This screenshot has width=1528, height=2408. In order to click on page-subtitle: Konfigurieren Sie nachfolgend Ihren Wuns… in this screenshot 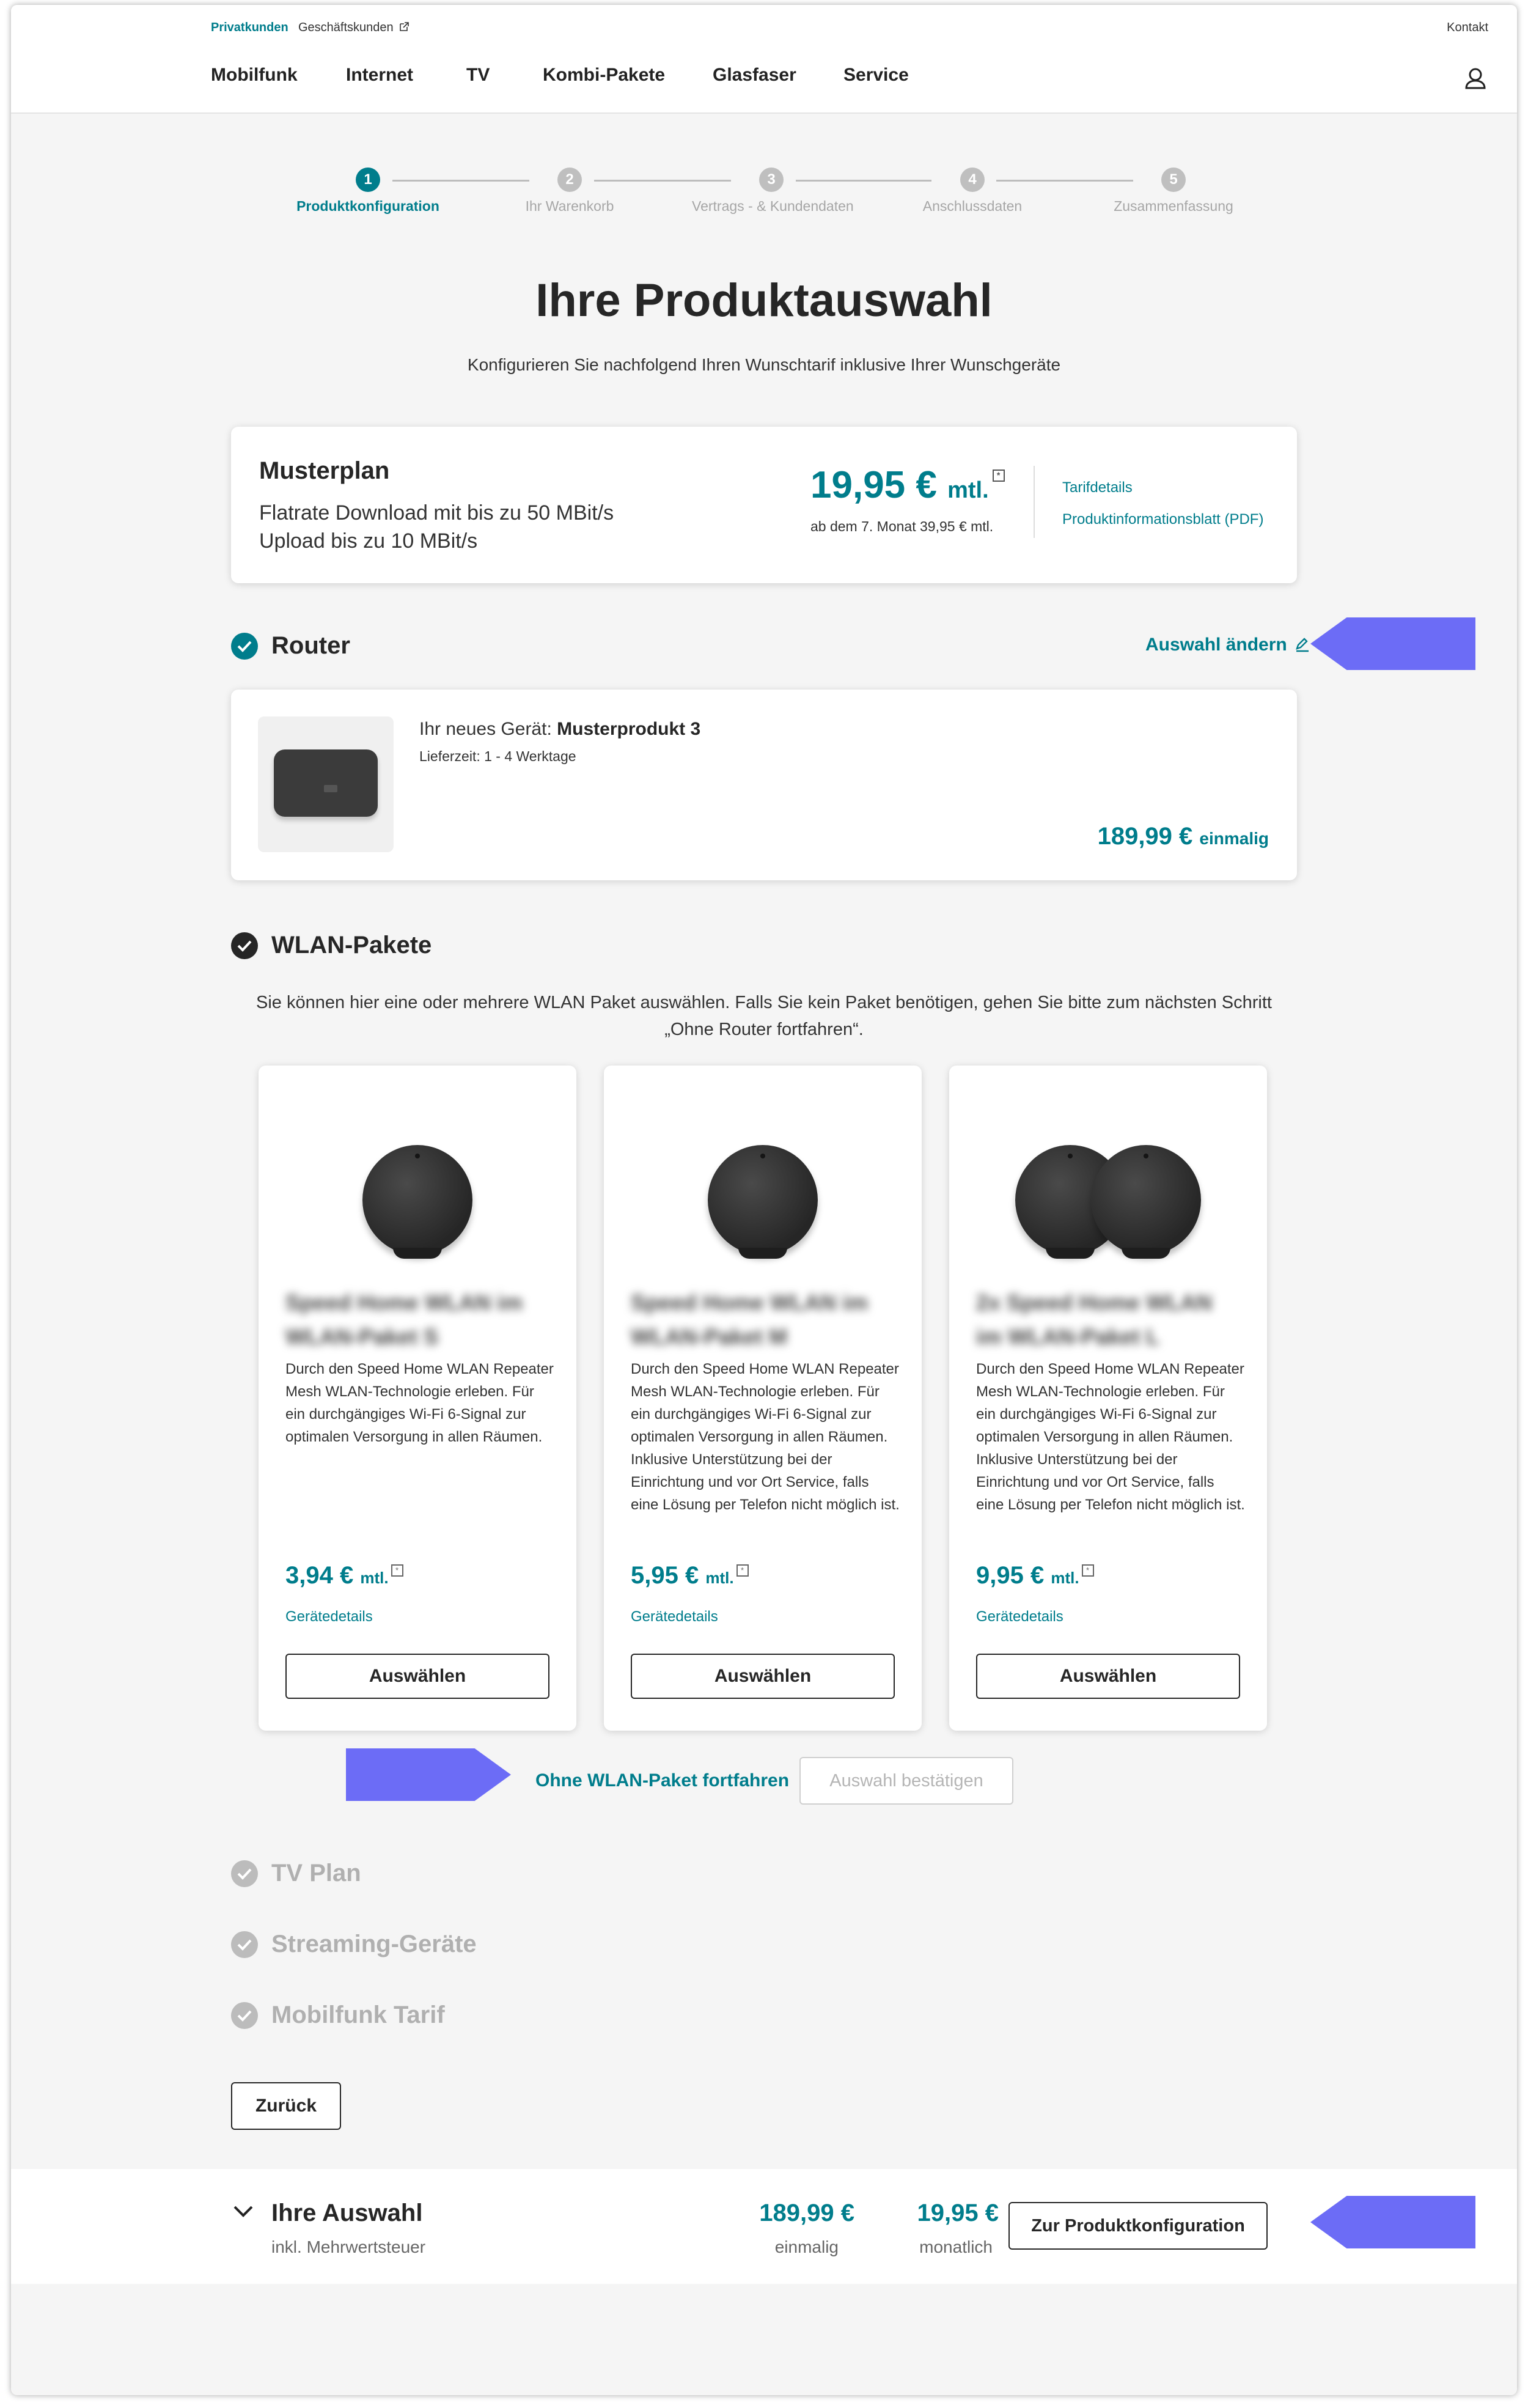, I will do `click(764, 365)`.